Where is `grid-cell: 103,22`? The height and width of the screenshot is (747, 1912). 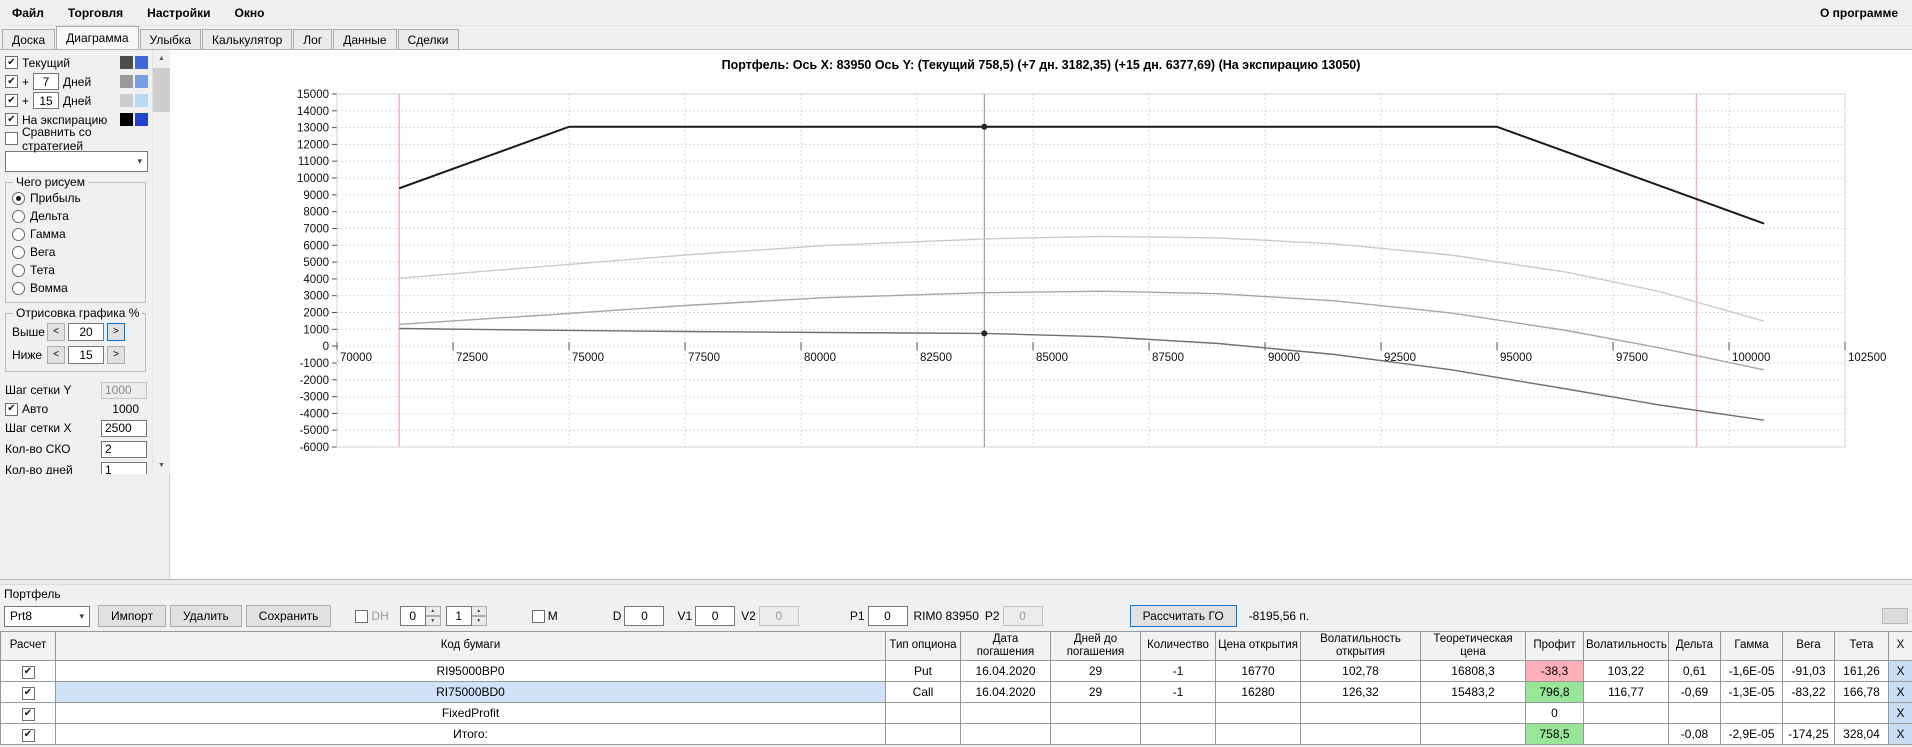
grid-cell: 103,22 is located at coordinates (1626, 670).